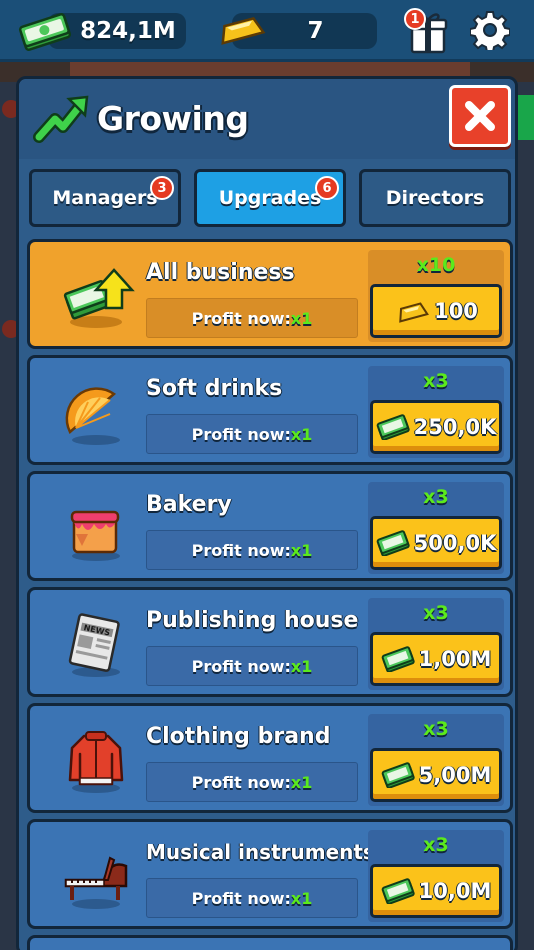 Image resolution: width=534 pixels, height=950 pixels. What do you see at coordinates (267, 31) in the screenshot?
I see `top-bar: 824,1M 7 1` at bounding box center [267, 31].